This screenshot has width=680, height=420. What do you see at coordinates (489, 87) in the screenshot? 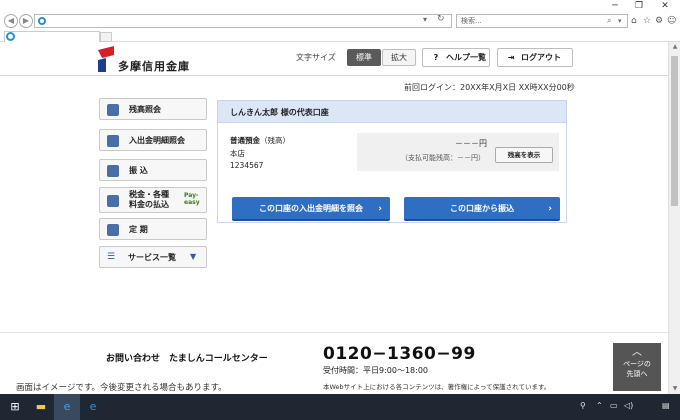
I see `last-login-text: 前回ログイン：20XX年X月X日 XX時XX分00秒` at bounding box center [489, 87].